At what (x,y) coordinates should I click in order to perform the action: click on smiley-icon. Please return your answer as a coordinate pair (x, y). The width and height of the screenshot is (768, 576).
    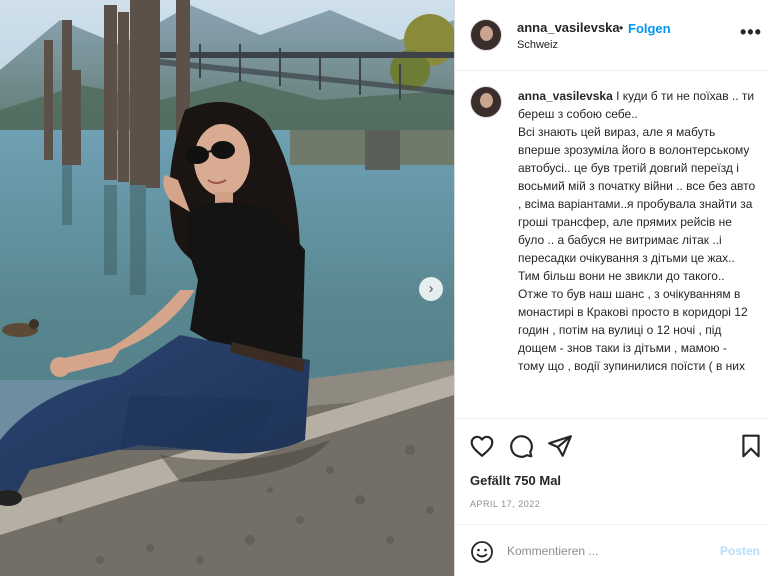
    Looking at the image, I should click on (482, 552).